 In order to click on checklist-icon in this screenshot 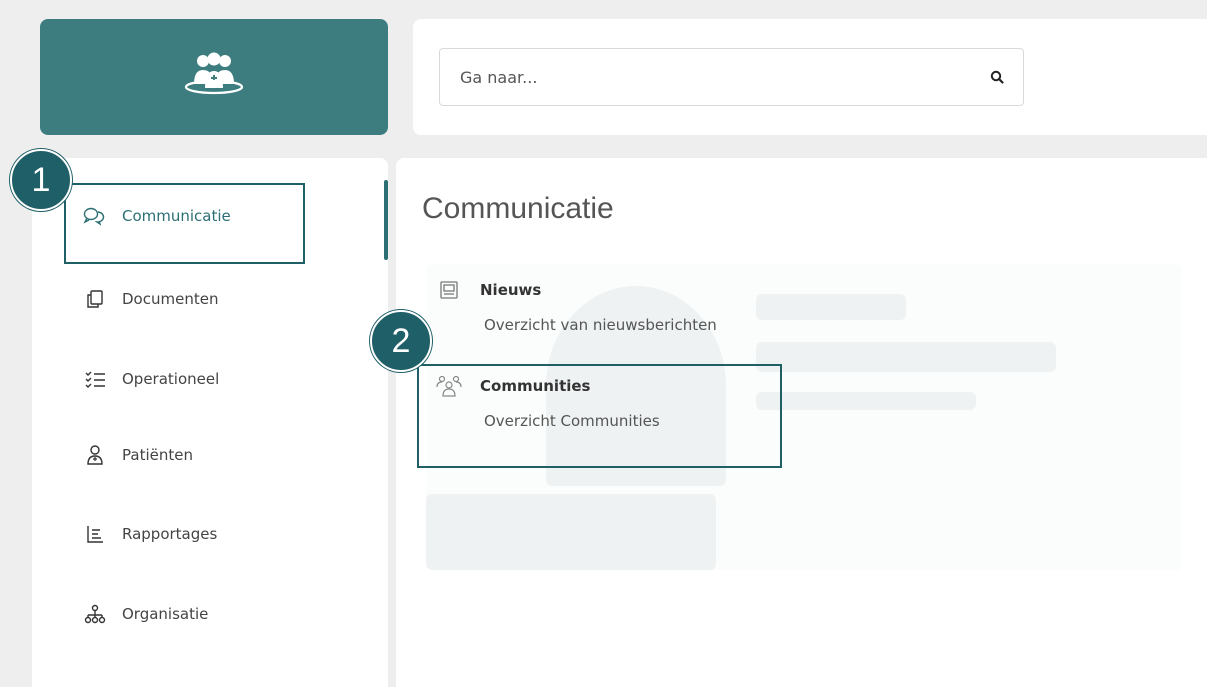, I will do `click(95, 379)`.